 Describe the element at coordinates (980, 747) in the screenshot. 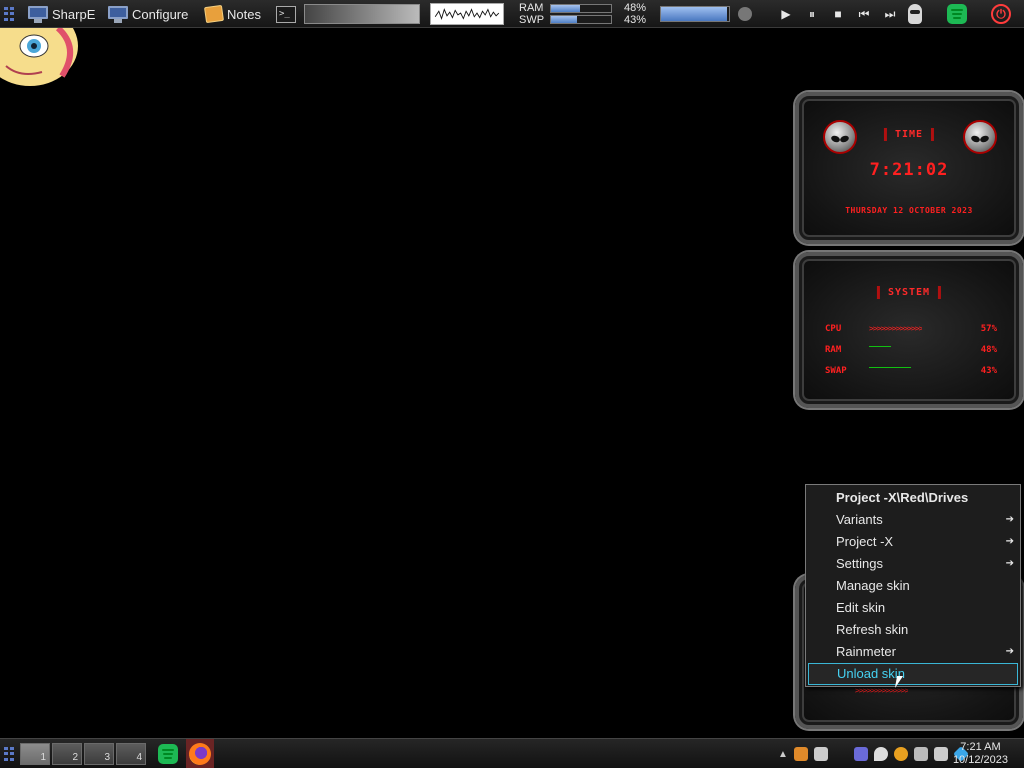

I see `clock-time-text: 7:21 AM` at that location.